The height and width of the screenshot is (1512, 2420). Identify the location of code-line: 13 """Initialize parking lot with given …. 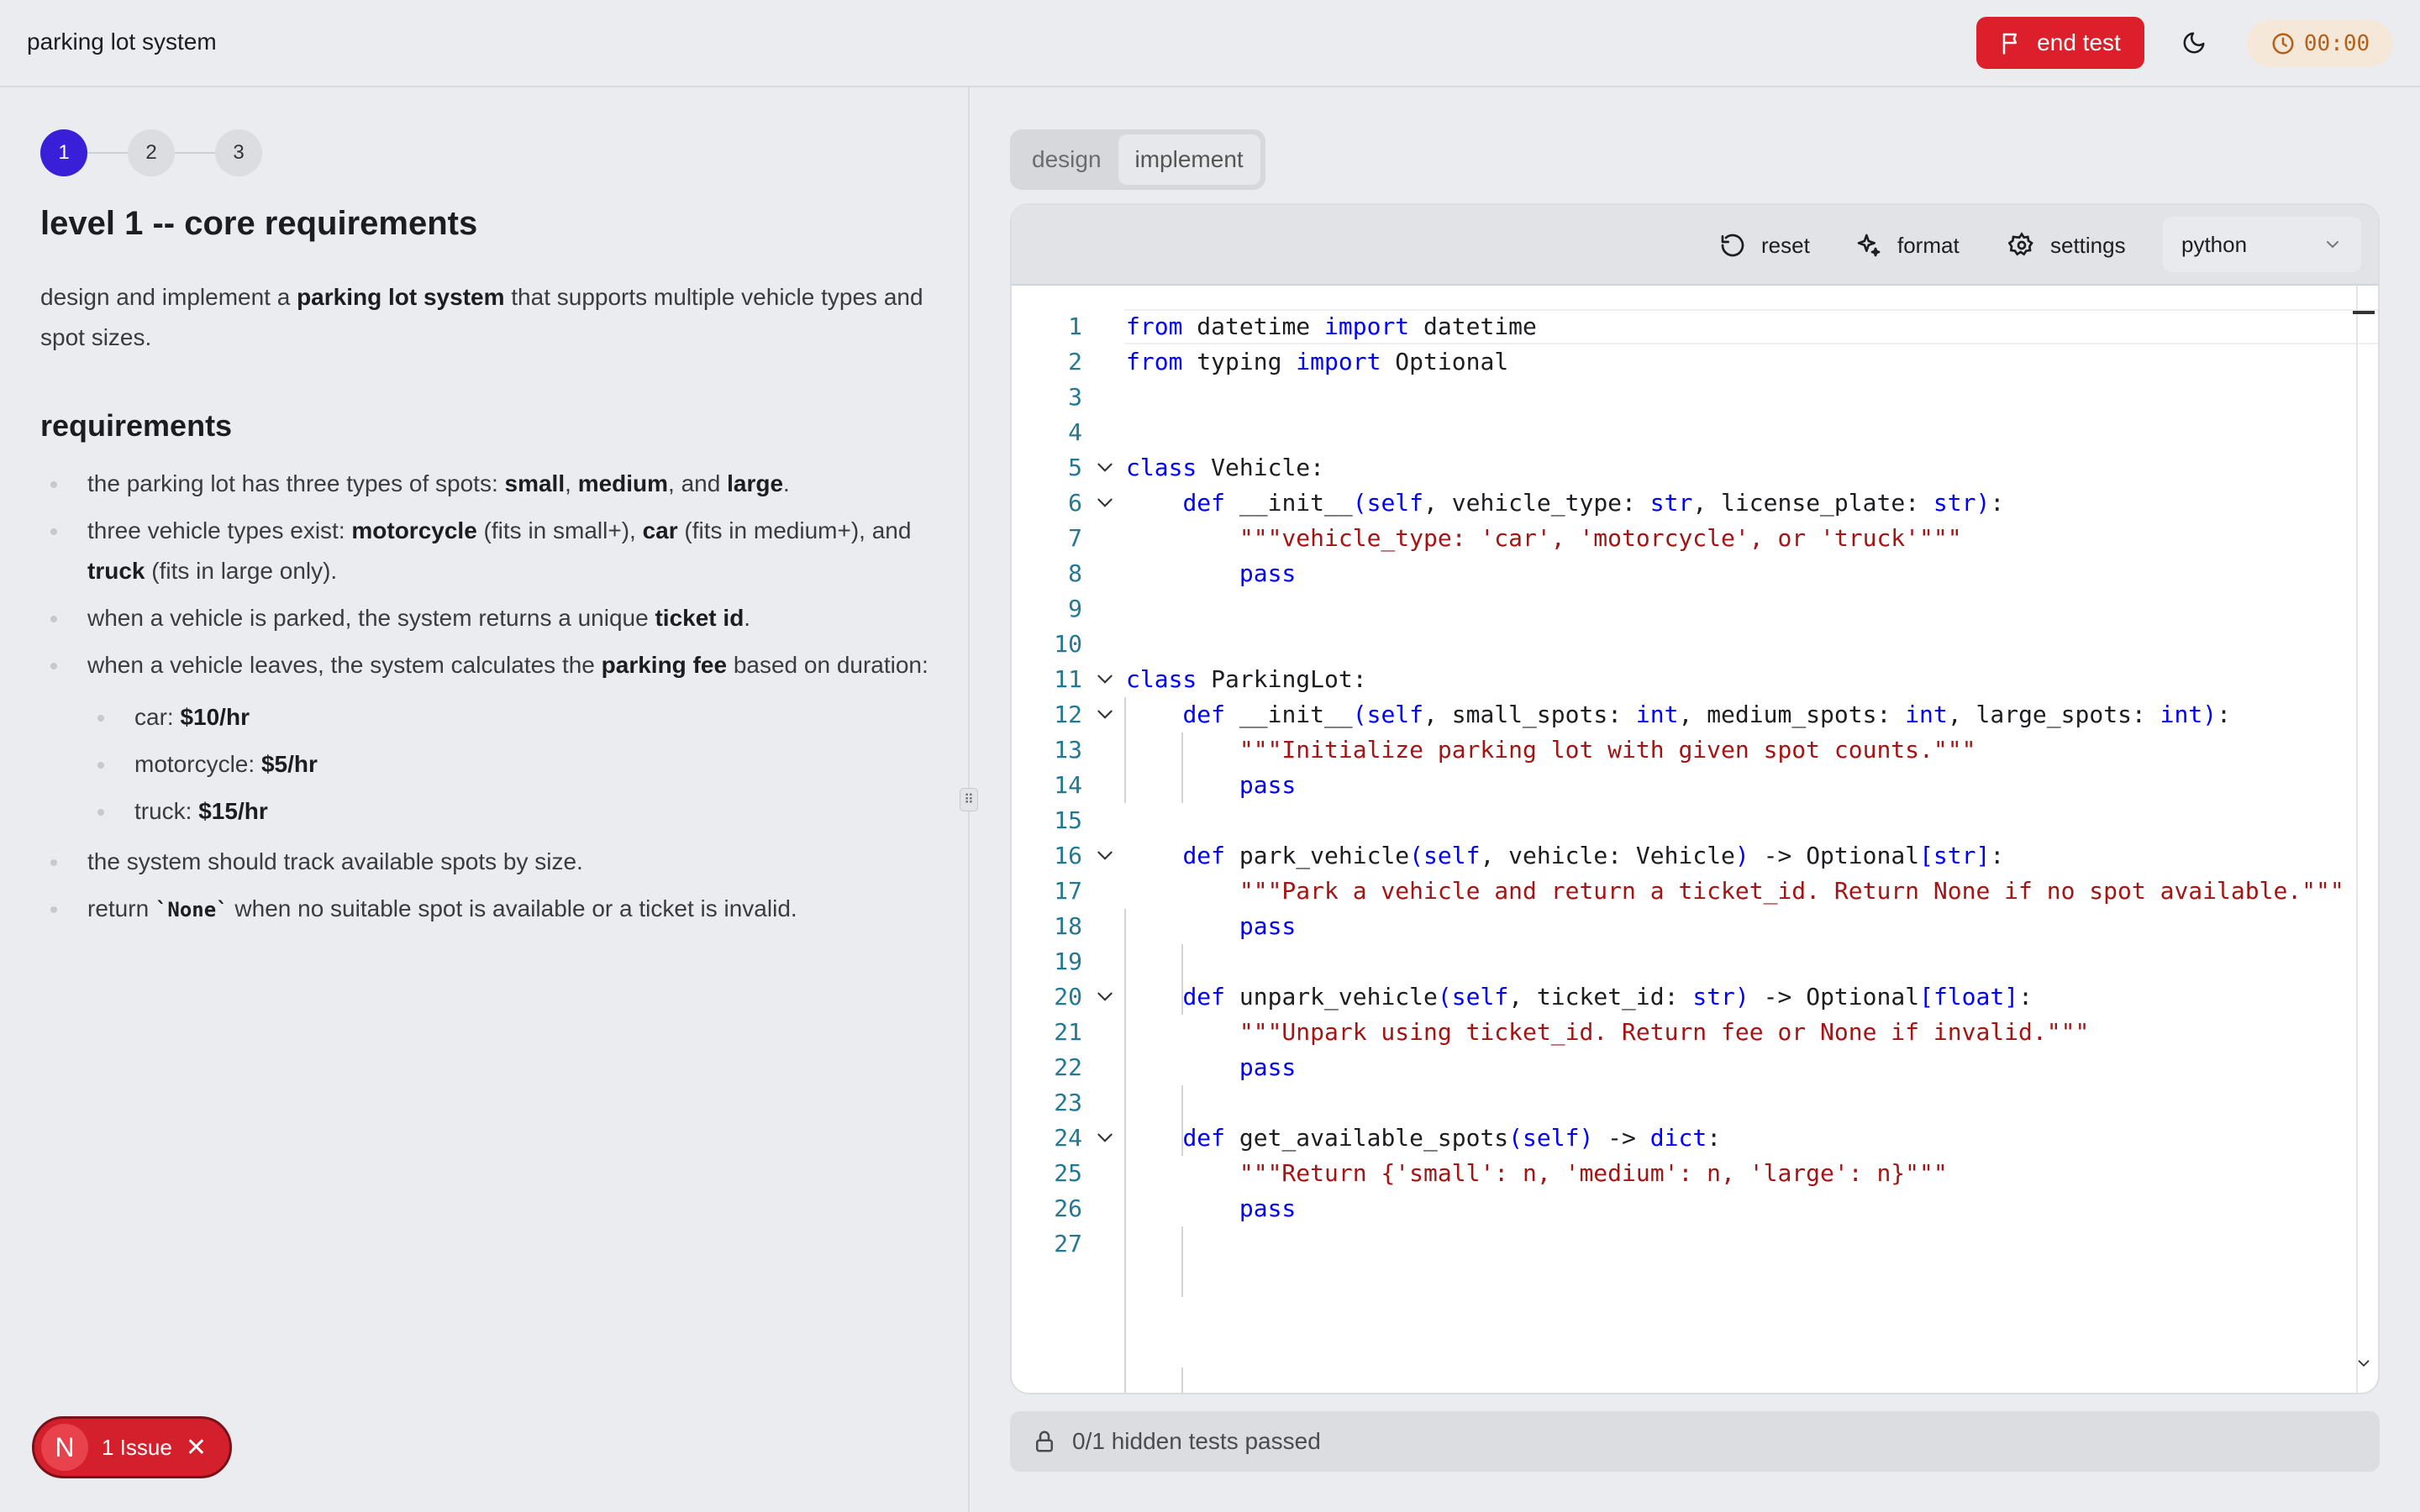
(1695, 750).